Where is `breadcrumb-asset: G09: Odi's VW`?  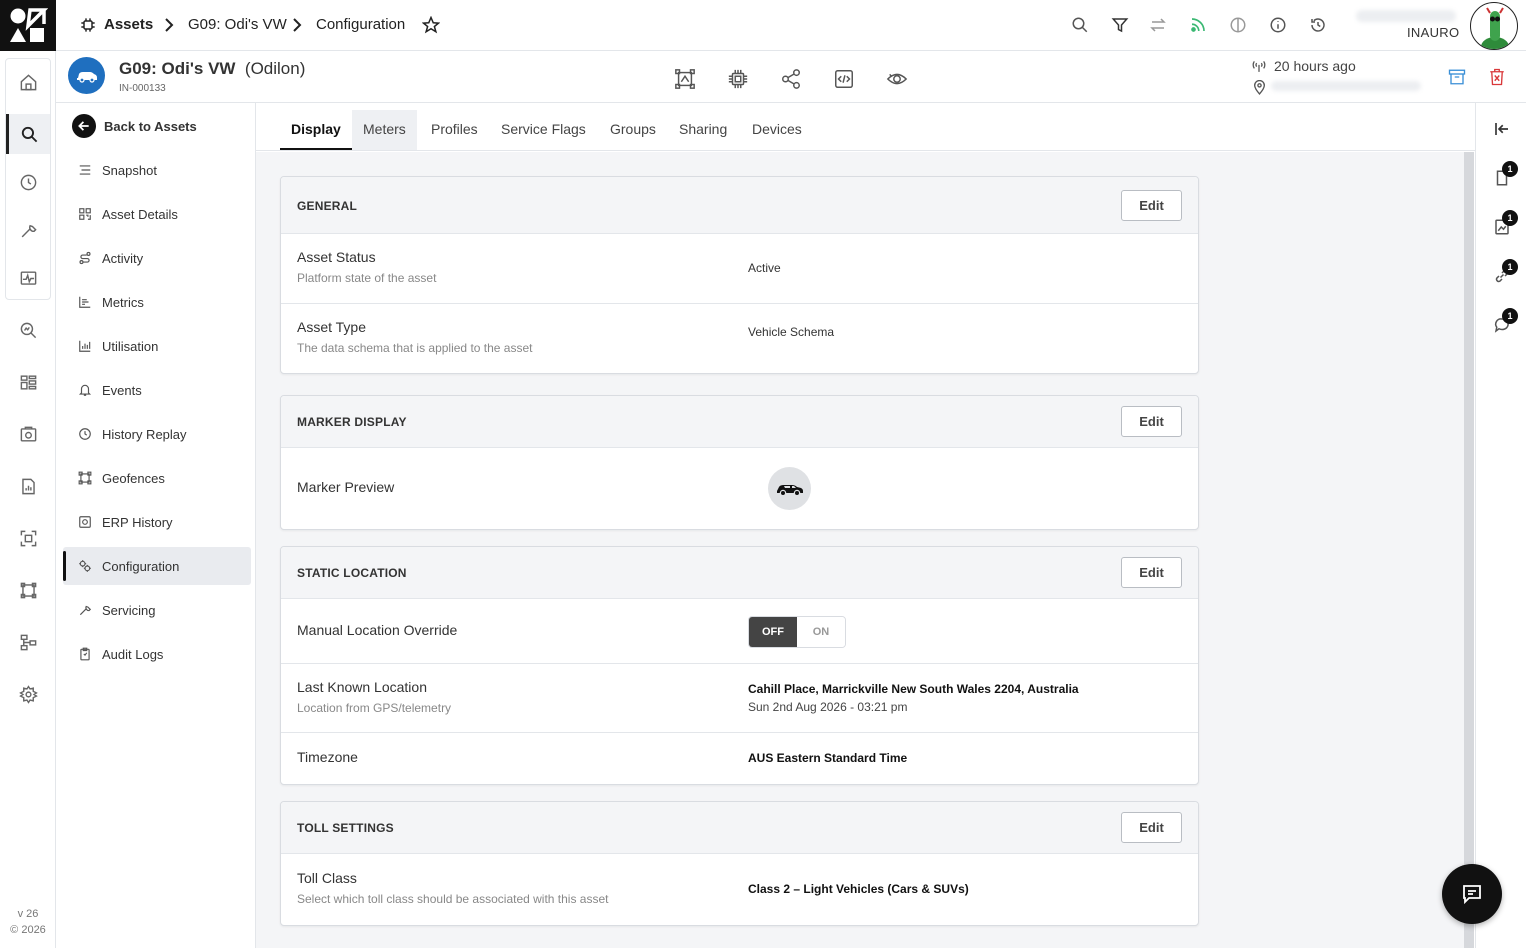
breadcrumb-asset: G09: Odi's VW is located at coordinates (237, 24).